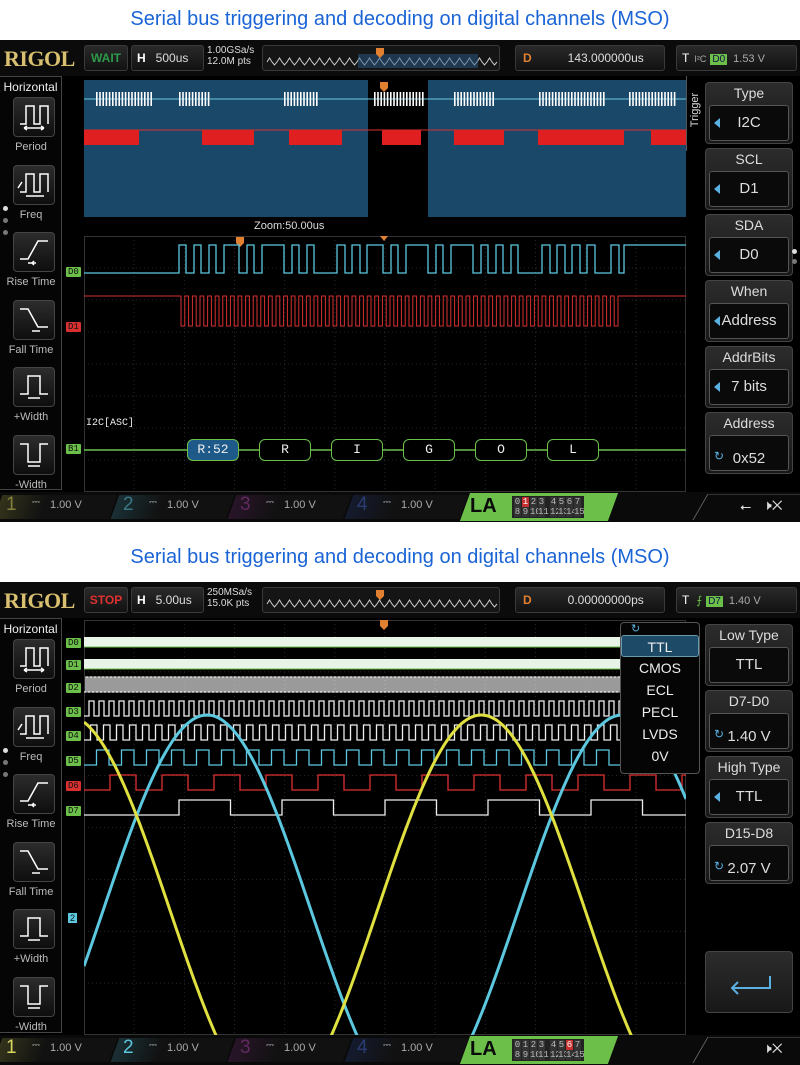  What do you see at coordinates (167, 58) in the screenshot?
I see `horizontal-timebase-button: H 500us` at bounding box center [167, 58].